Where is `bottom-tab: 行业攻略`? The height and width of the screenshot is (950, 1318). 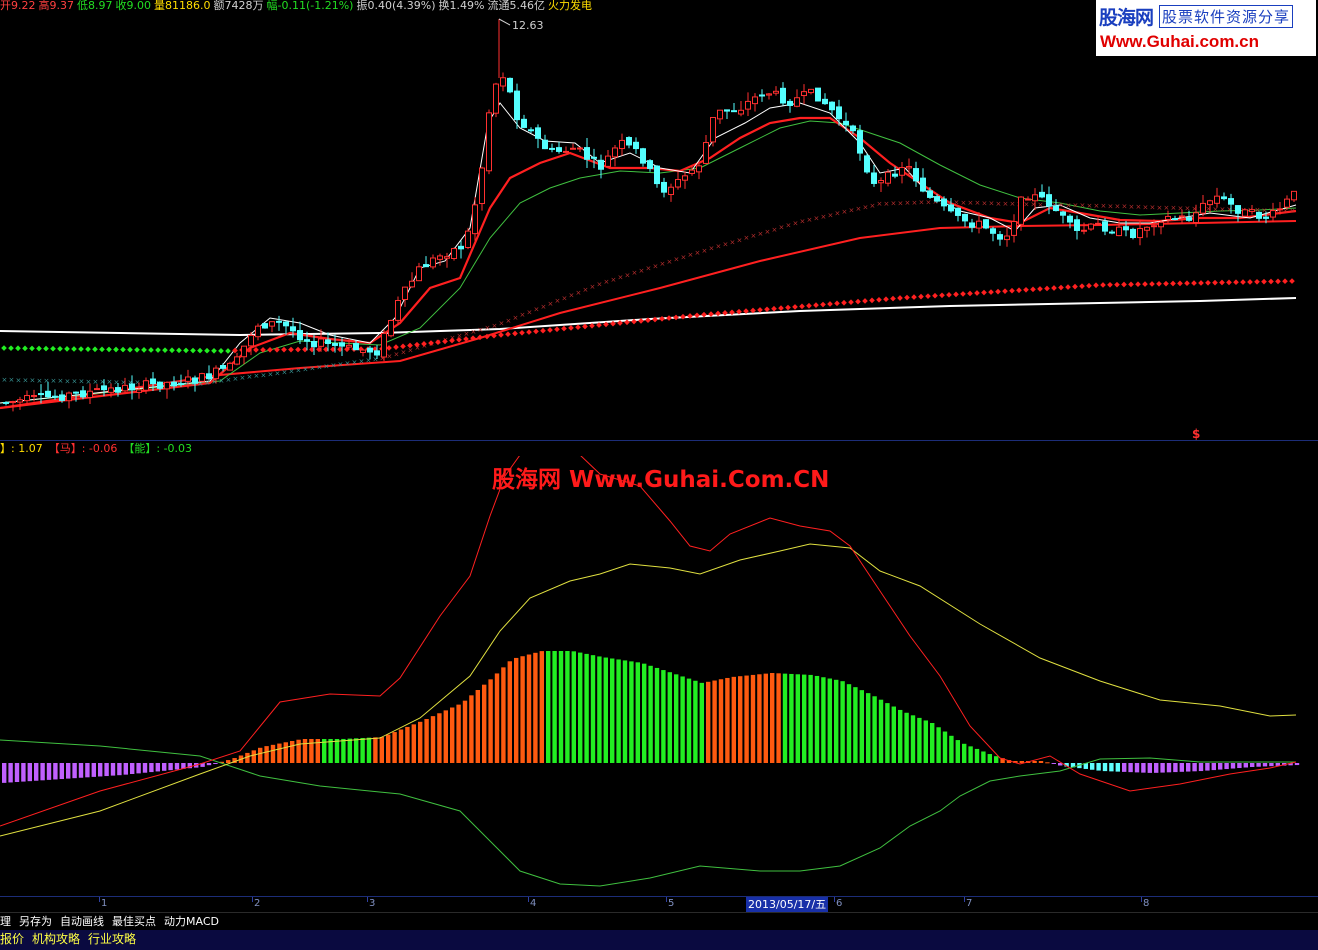
bottom-tab: 行业攻略 is located at coordinates (112, 939).